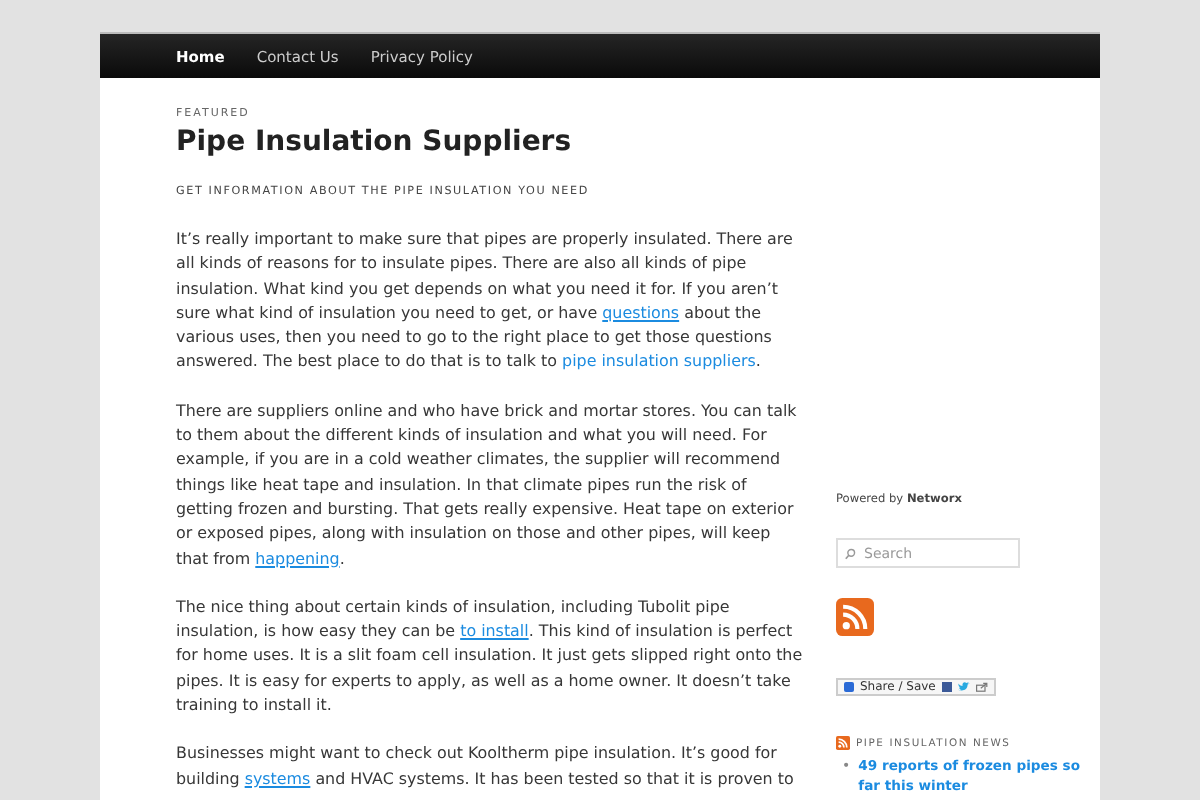 Image resolution: width=1200 pixels, height=800 pixels. What do you see at coordinates (946, 687) in the screenshot?
I see `facebook-icon` at bounding box center [946, 687].